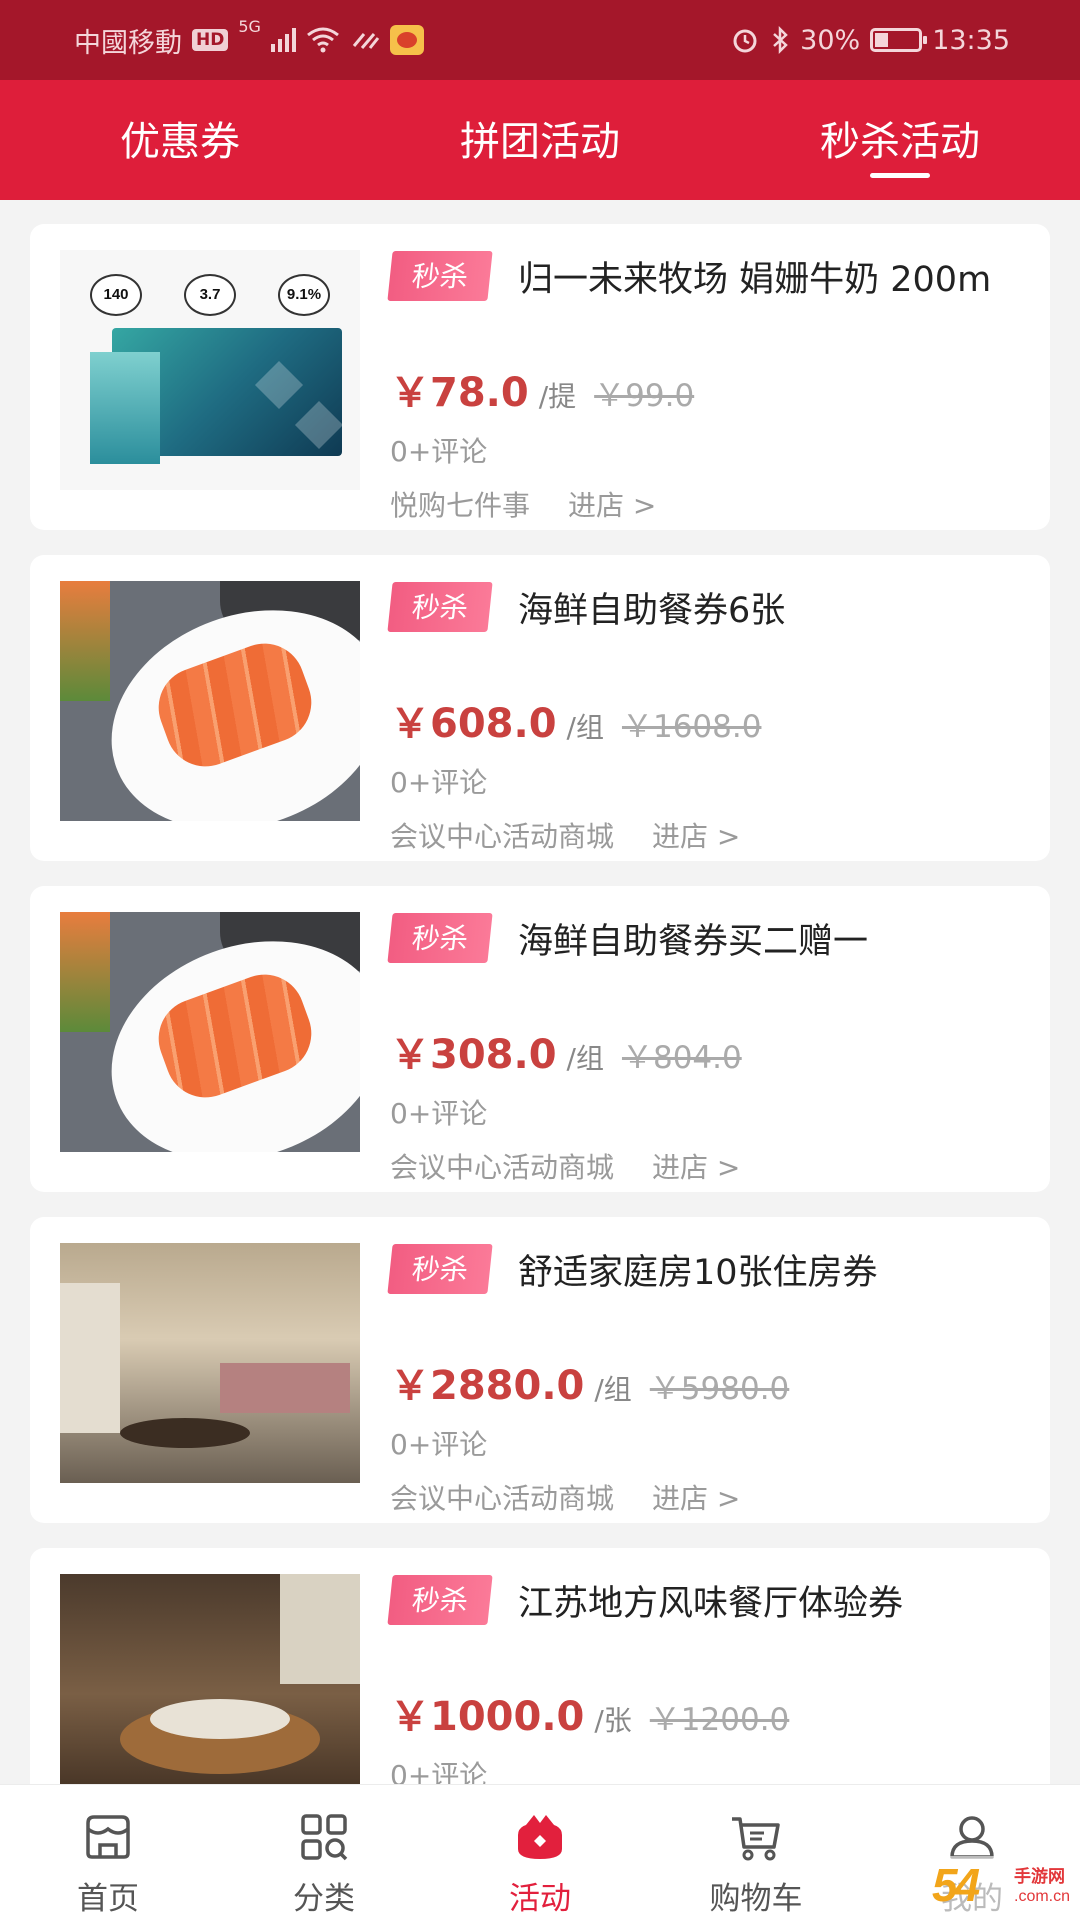 This screenshot has height=1920, width=1080. I want to click on nav-cart: 购物车, so click(756, 1852).